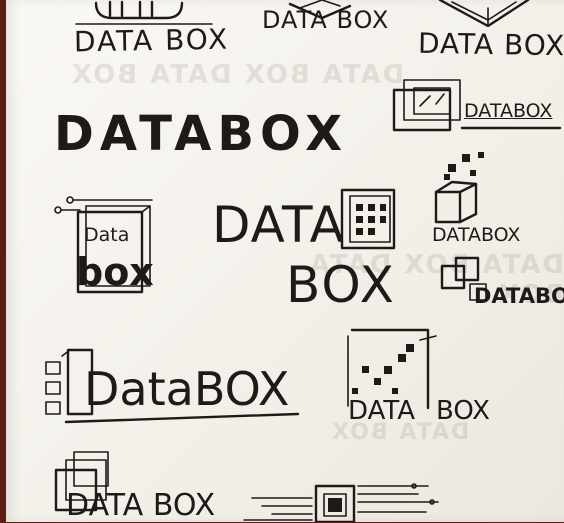 The image size is (564, 523). What do you see at coordinates (326, 20) in the screenshot?
I see `wordmark-top-center: DATA BOX` at bounding box center [326, 20].